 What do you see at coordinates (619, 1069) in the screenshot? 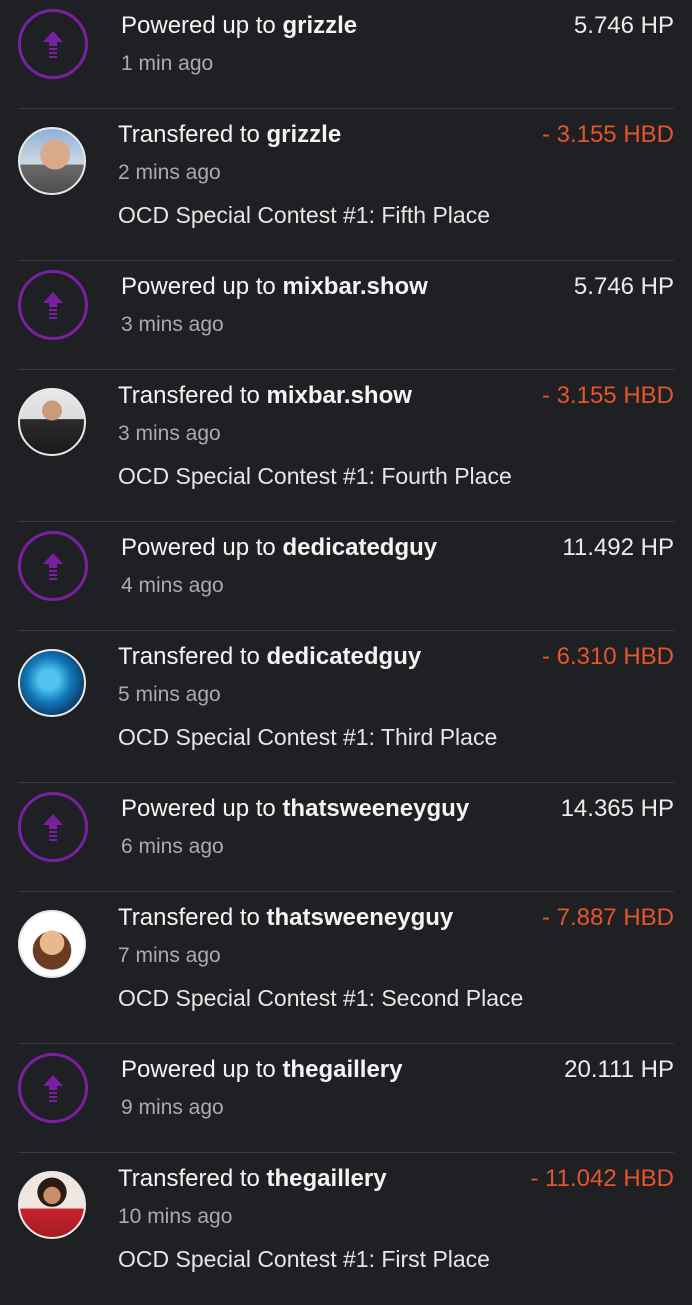
I see `transaction-amount: 20.111 HP` at bounding box center [619, 1069].